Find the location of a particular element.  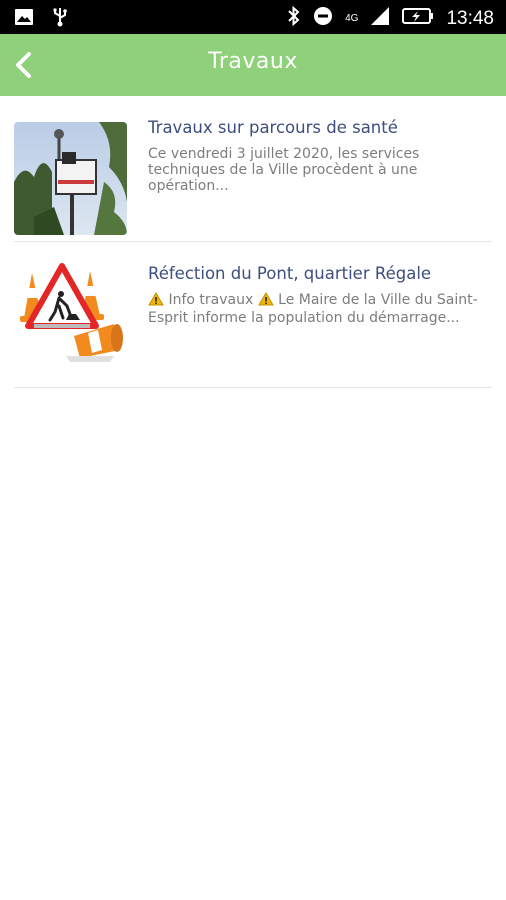

signal-icon is located at coordinates (380, 18).